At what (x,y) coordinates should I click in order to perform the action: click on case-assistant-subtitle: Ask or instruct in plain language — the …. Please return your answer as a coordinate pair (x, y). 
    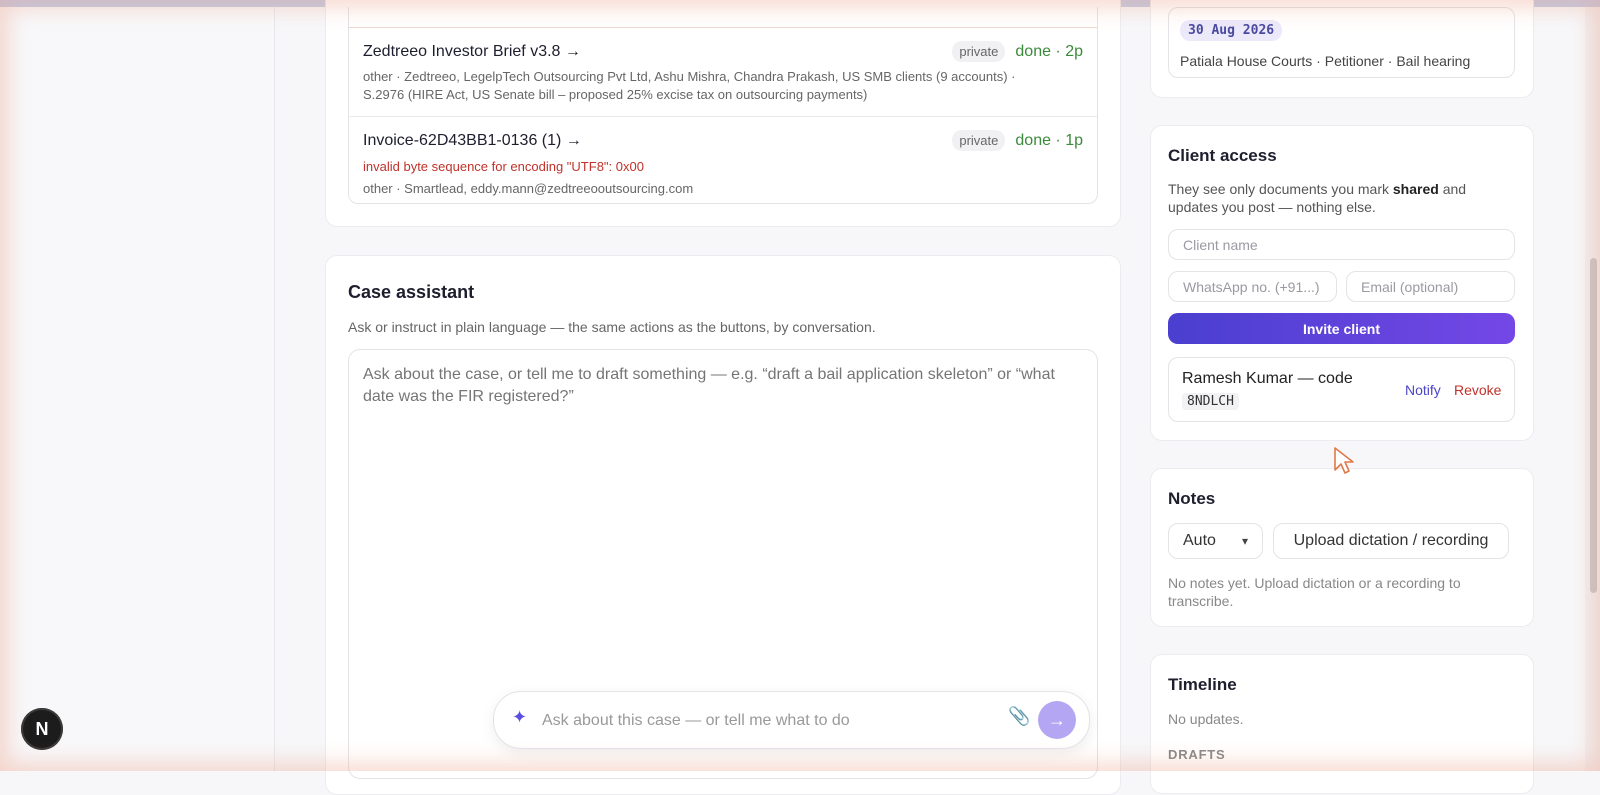
    Looking at the image, I should click on (612, 327).